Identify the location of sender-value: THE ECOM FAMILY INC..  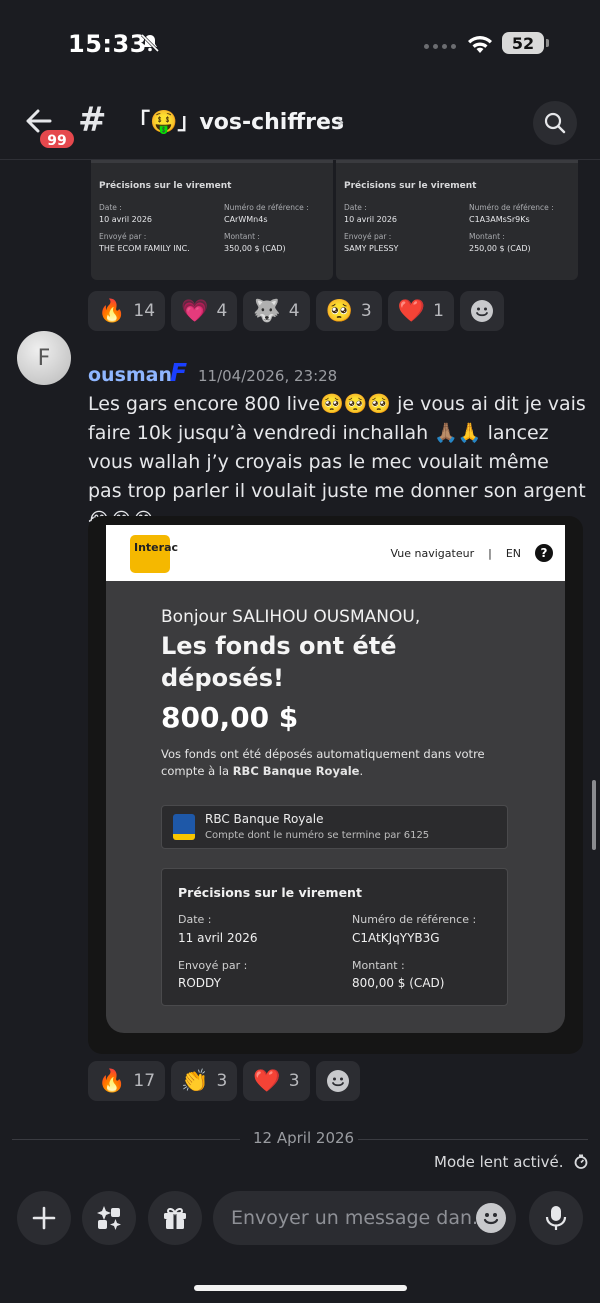
(144, 248).